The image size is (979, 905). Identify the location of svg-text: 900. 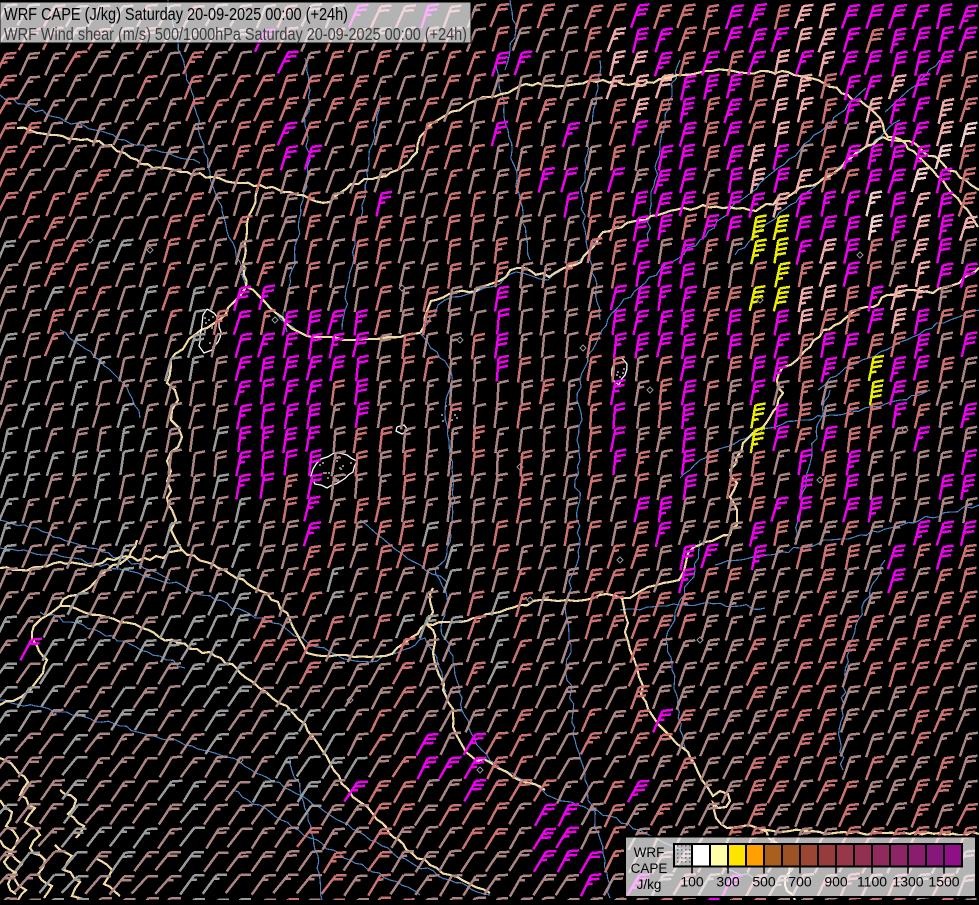
(836, 882).